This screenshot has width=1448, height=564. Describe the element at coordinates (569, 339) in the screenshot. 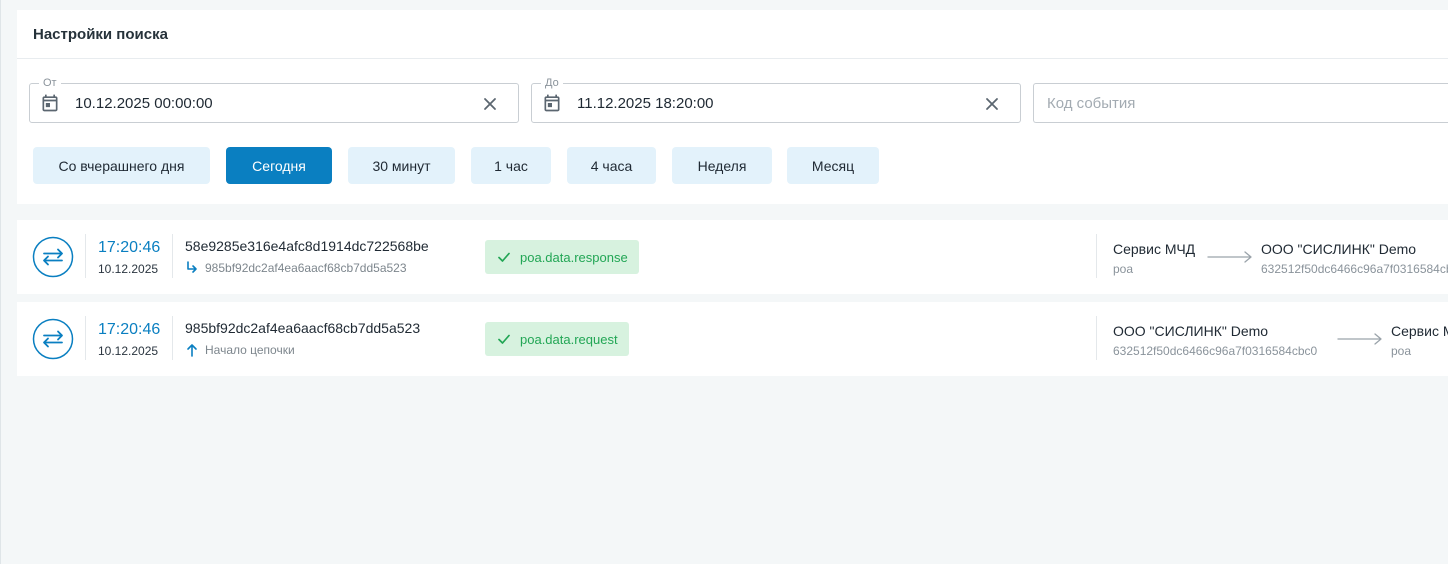

I see `event-type: poa.data.request` at that location.